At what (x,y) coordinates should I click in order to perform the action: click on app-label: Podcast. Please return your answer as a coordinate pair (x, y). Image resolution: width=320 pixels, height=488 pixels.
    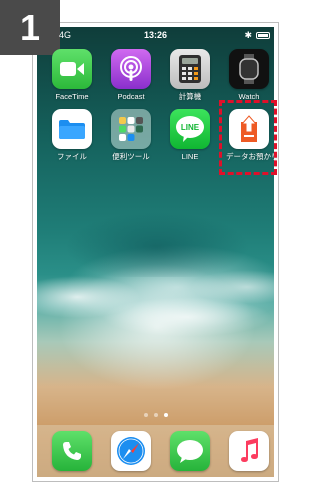
    Looking at the image, I should click on (131, 96).